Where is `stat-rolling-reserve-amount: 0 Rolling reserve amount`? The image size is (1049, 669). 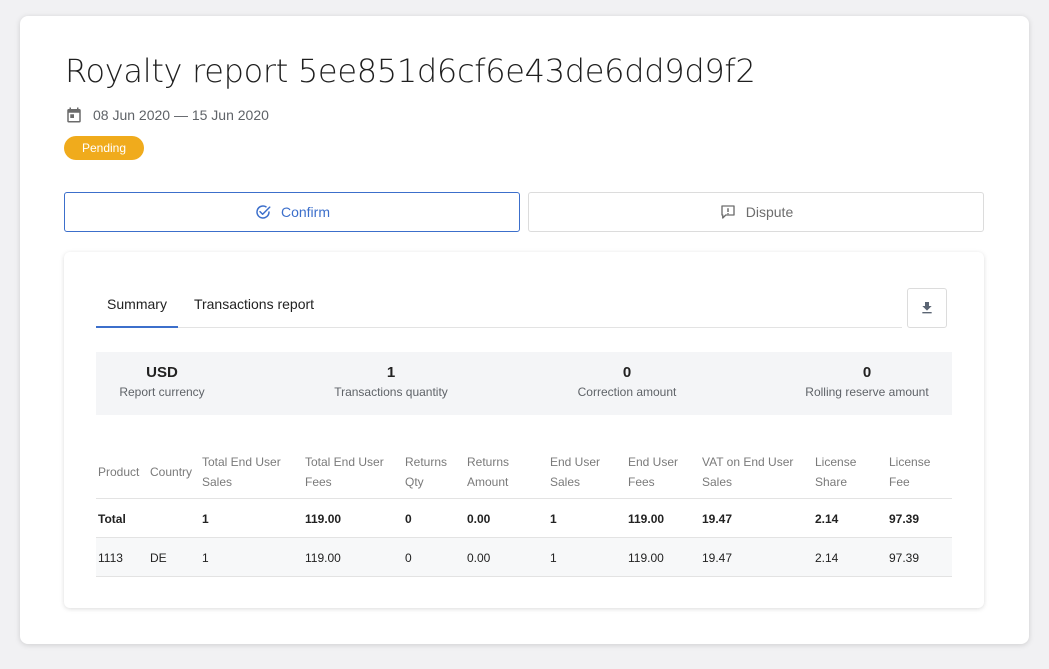
stat-rolling-reserve-amount: 0 Rolling reserve amount is located at coordinates (867, 381).